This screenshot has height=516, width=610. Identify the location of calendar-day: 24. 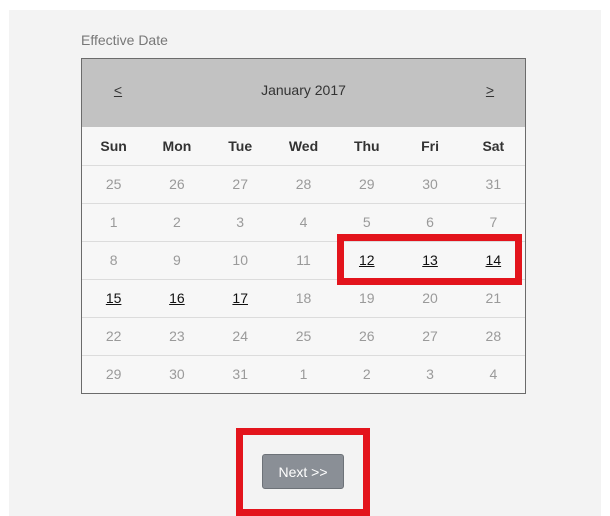
(240, 335).